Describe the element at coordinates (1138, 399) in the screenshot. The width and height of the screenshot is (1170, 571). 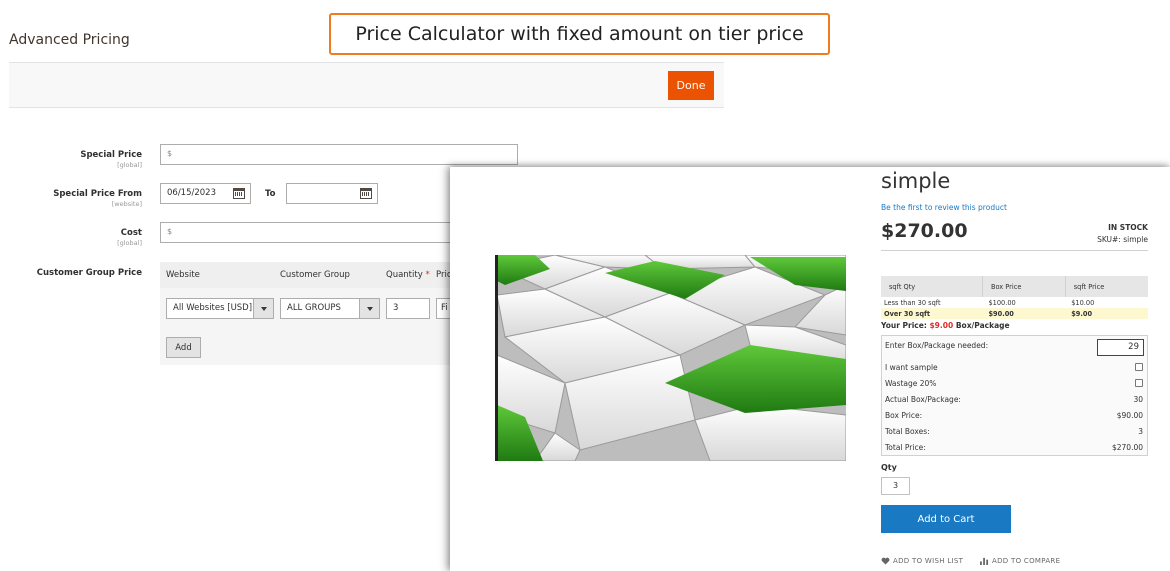
I see `actual-value: 30` at that location.